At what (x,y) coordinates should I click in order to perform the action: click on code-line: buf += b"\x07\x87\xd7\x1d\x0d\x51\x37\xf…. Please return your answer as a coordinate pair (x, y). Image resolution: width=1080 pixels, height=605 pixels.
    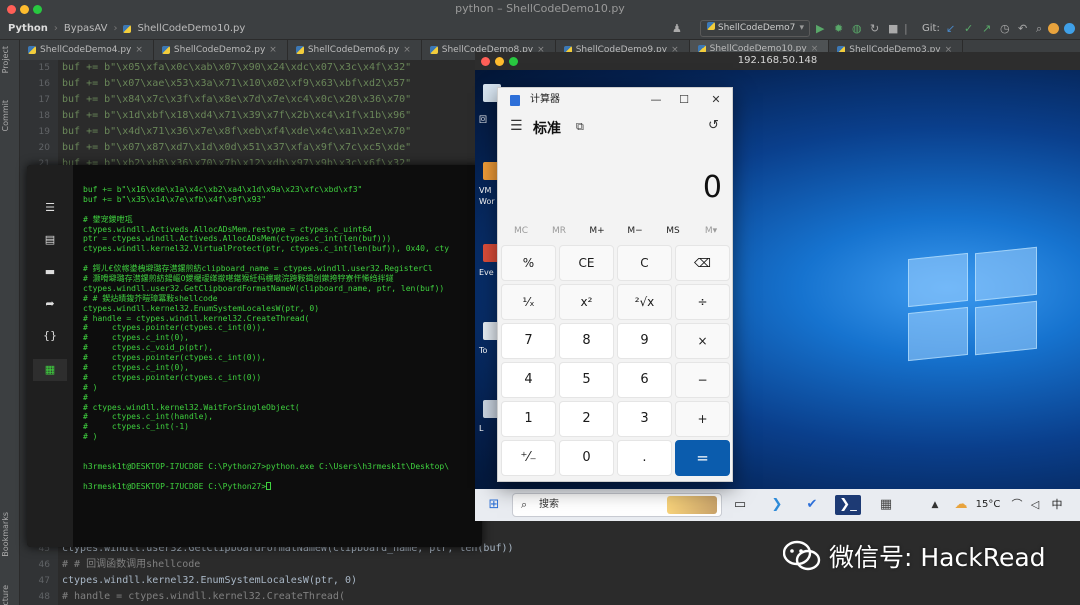
    Looking at the image, I should click on (236, 148).